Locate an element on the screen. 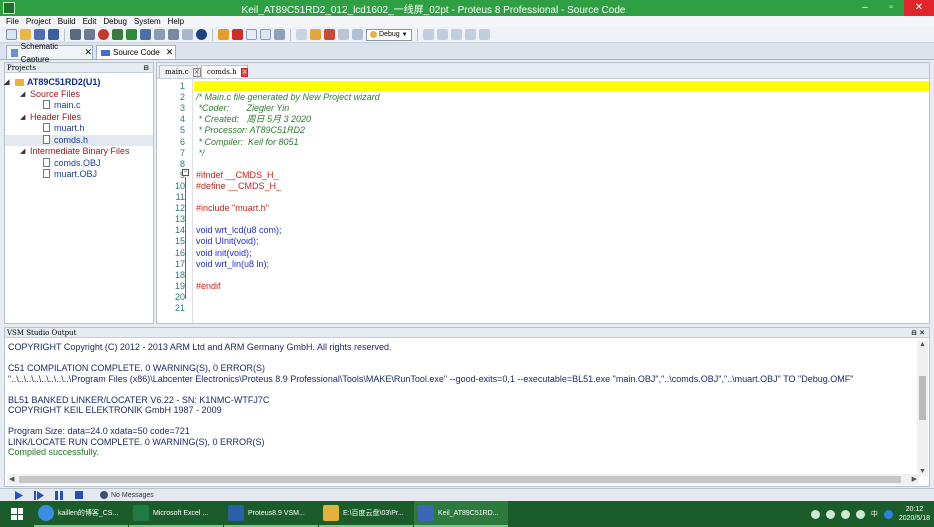  tree-item-main-c: main.c is located at coordinates (79, 106).